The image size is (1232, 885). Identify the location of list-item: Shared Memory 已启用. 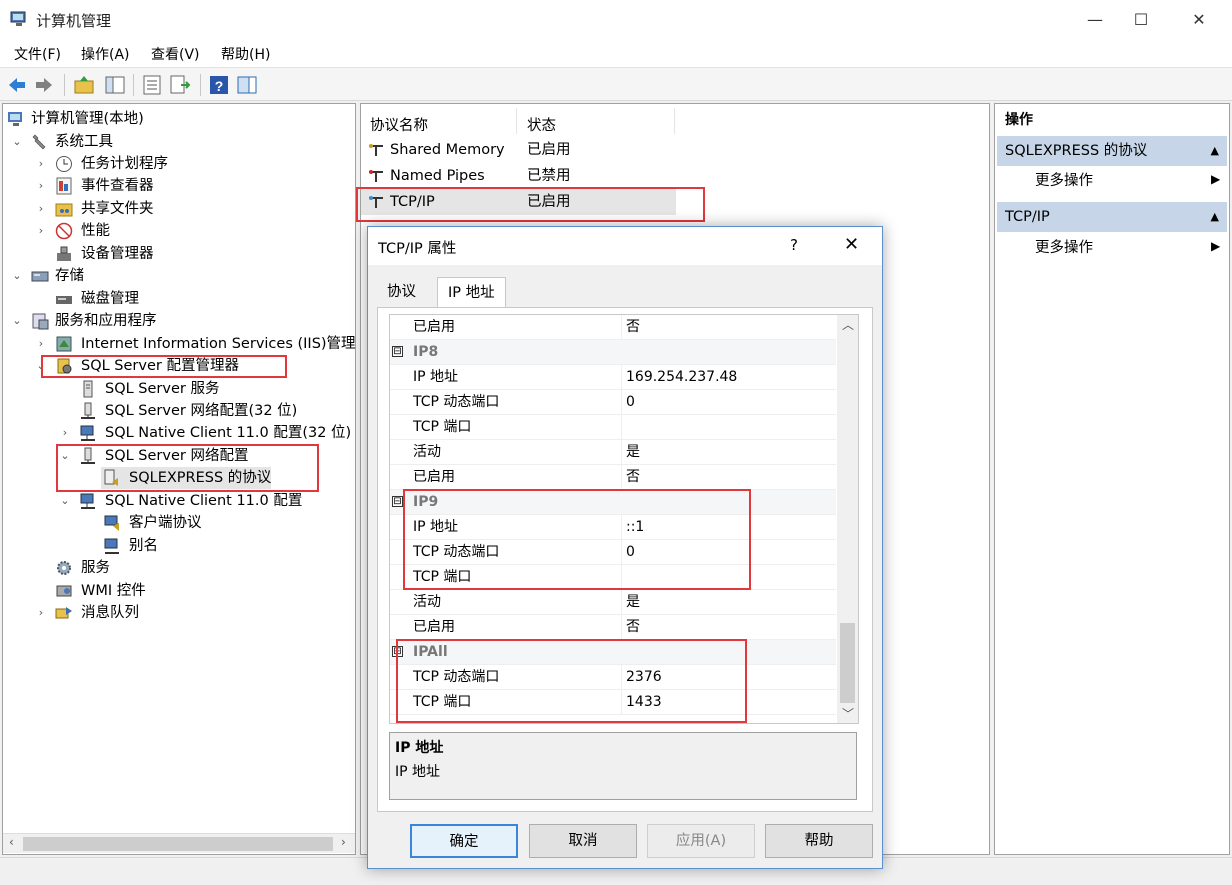
(518, 150).